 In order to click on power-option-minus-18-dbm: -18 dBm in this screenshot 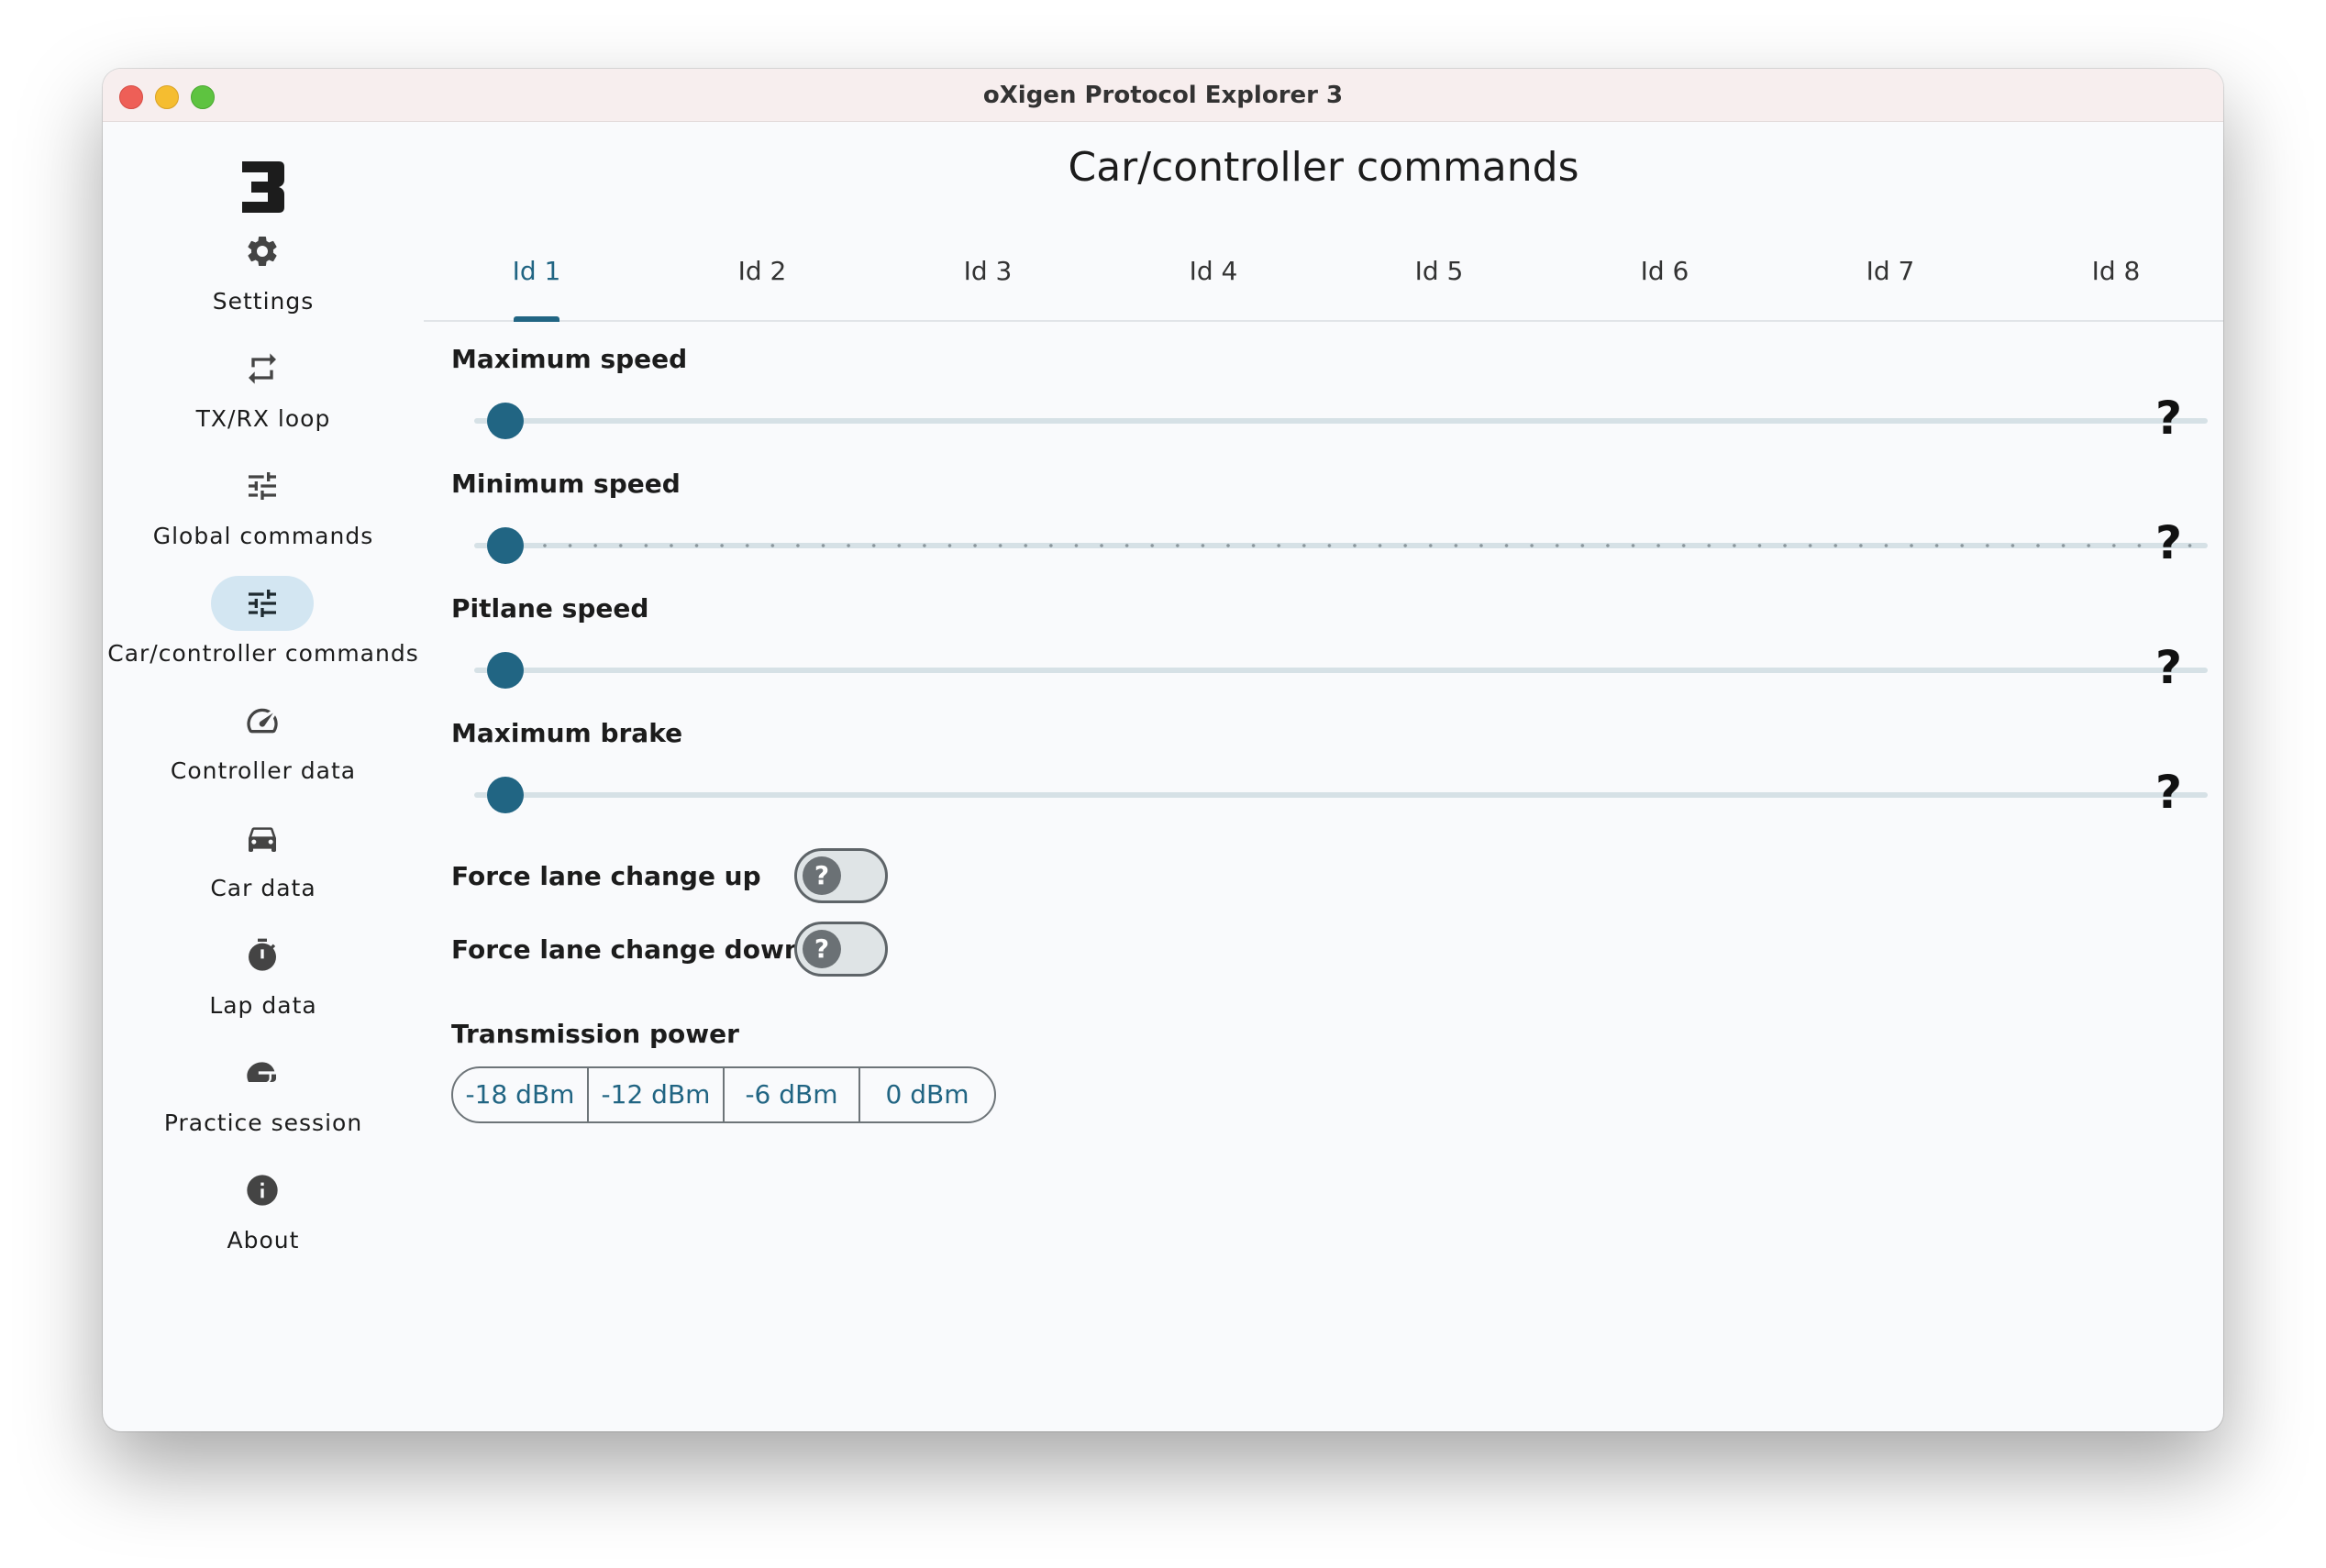, I will do `click(521, 1094)`.